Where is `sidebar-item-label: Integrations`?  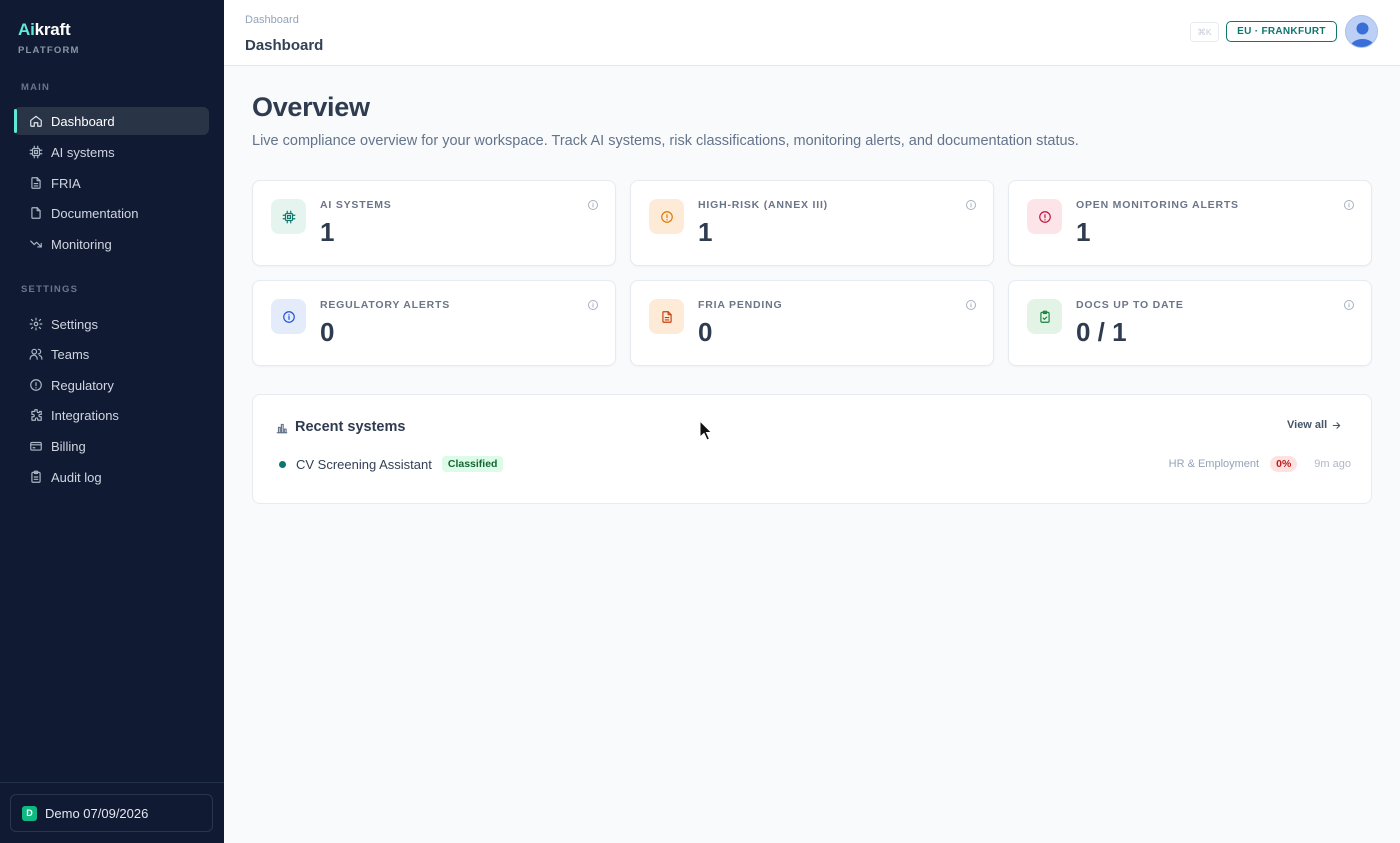
sidebar-item-label: Integrations is located at coordinates (85, 415).